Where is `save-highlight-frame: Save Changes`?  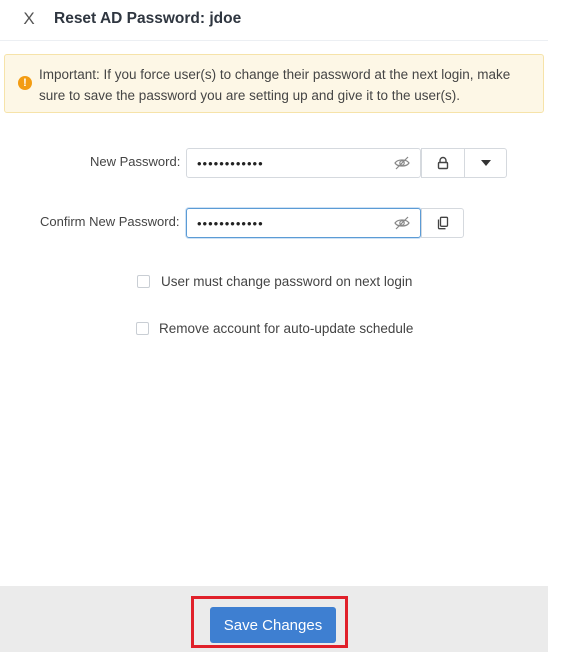
save-highlight-frame: Save Changes is located at coordinates (269, 622).